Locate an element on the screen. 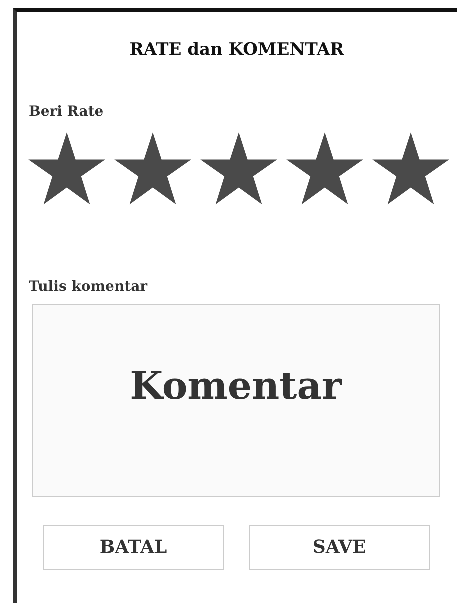 The width and height of the screenshot is (457, 603). comment-label: Tulis komentar is located at coordinates (89, 287).